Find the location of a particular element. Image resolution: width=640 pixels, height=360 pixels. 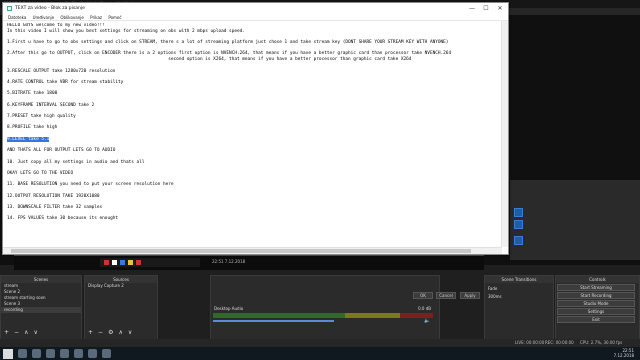

selected-text: 9.LEVEL take 5.1 is located at coordinates (28, 139).